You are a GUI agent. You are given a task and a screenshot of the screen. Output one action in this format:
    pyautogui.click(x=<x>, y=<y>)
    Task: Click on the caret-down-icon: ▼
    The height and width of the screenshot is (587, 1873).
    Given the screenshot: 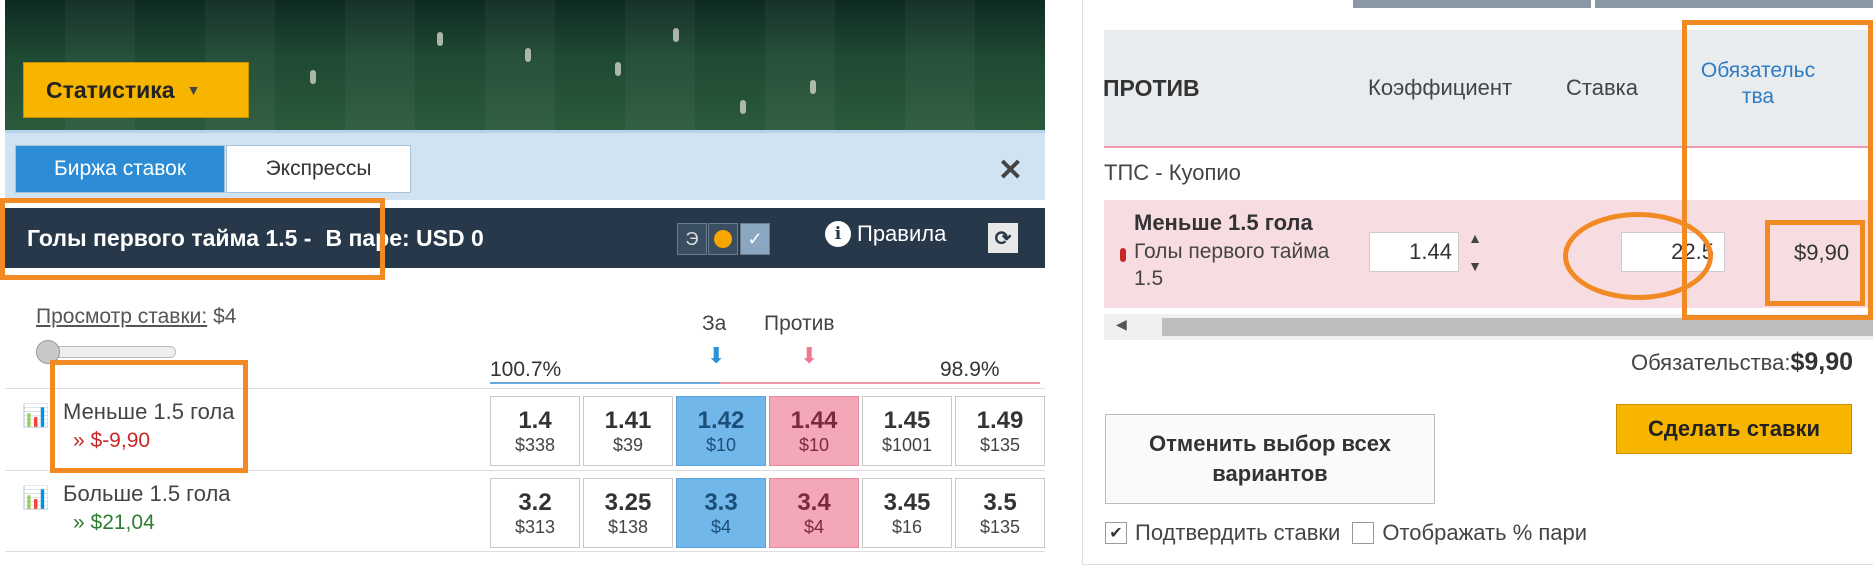 What is the action you would take?
    pyautogui.click(x=193, y=90)
    